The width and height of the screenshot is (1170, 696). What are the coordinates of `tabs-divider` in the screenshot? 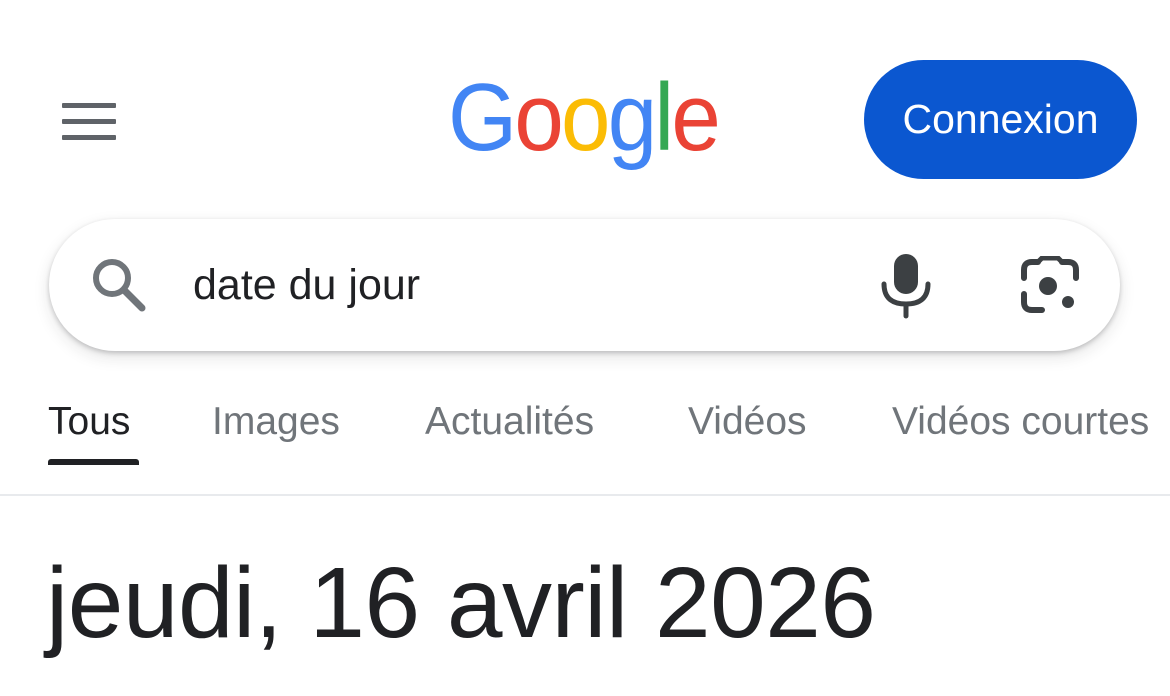 It's located at (585, 495).